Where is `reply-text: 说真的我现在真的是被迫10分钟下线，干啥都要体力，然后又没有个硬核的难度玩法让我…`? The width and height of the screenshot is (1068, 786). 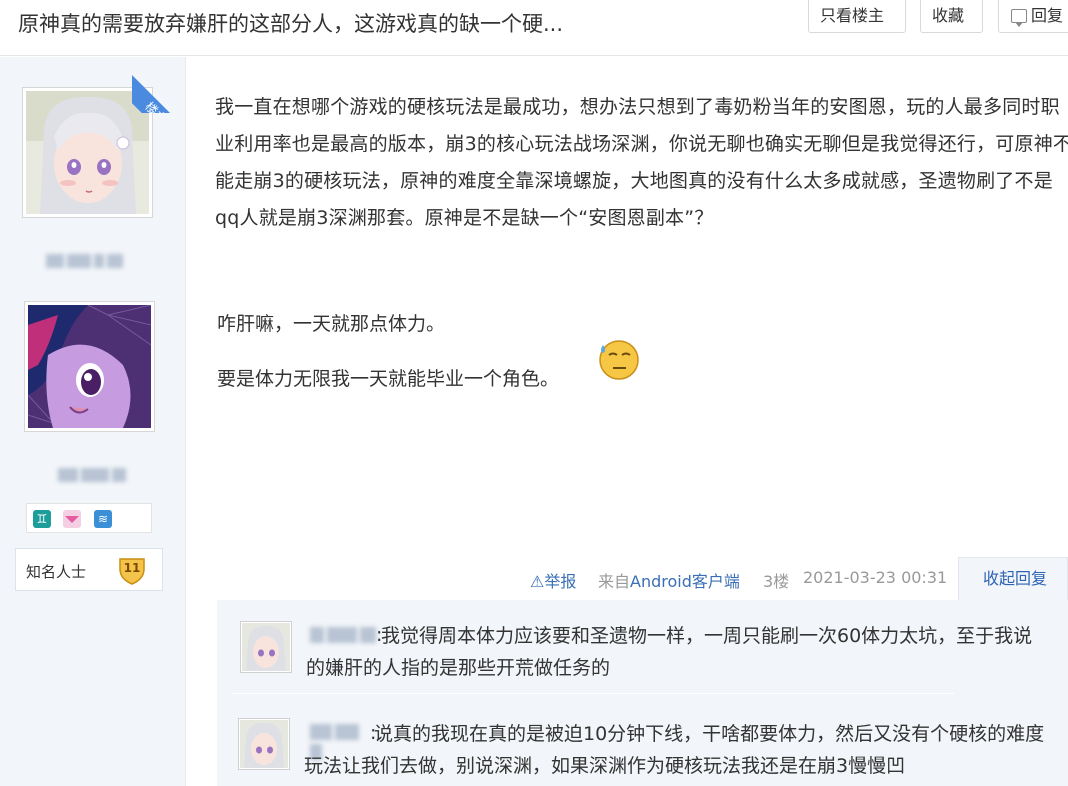 reply-text: 说真的我现在真的是被迫10分钟下线，干啥都要体力，然后又没有个硬核的难度玩法让我… is located at coordinates (674, 750).